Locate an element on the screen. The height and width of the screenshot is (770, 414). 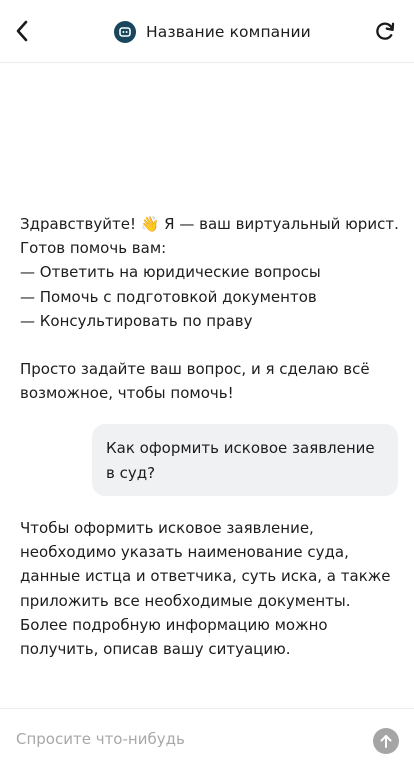
back-button is located at coordinates (22, 31).